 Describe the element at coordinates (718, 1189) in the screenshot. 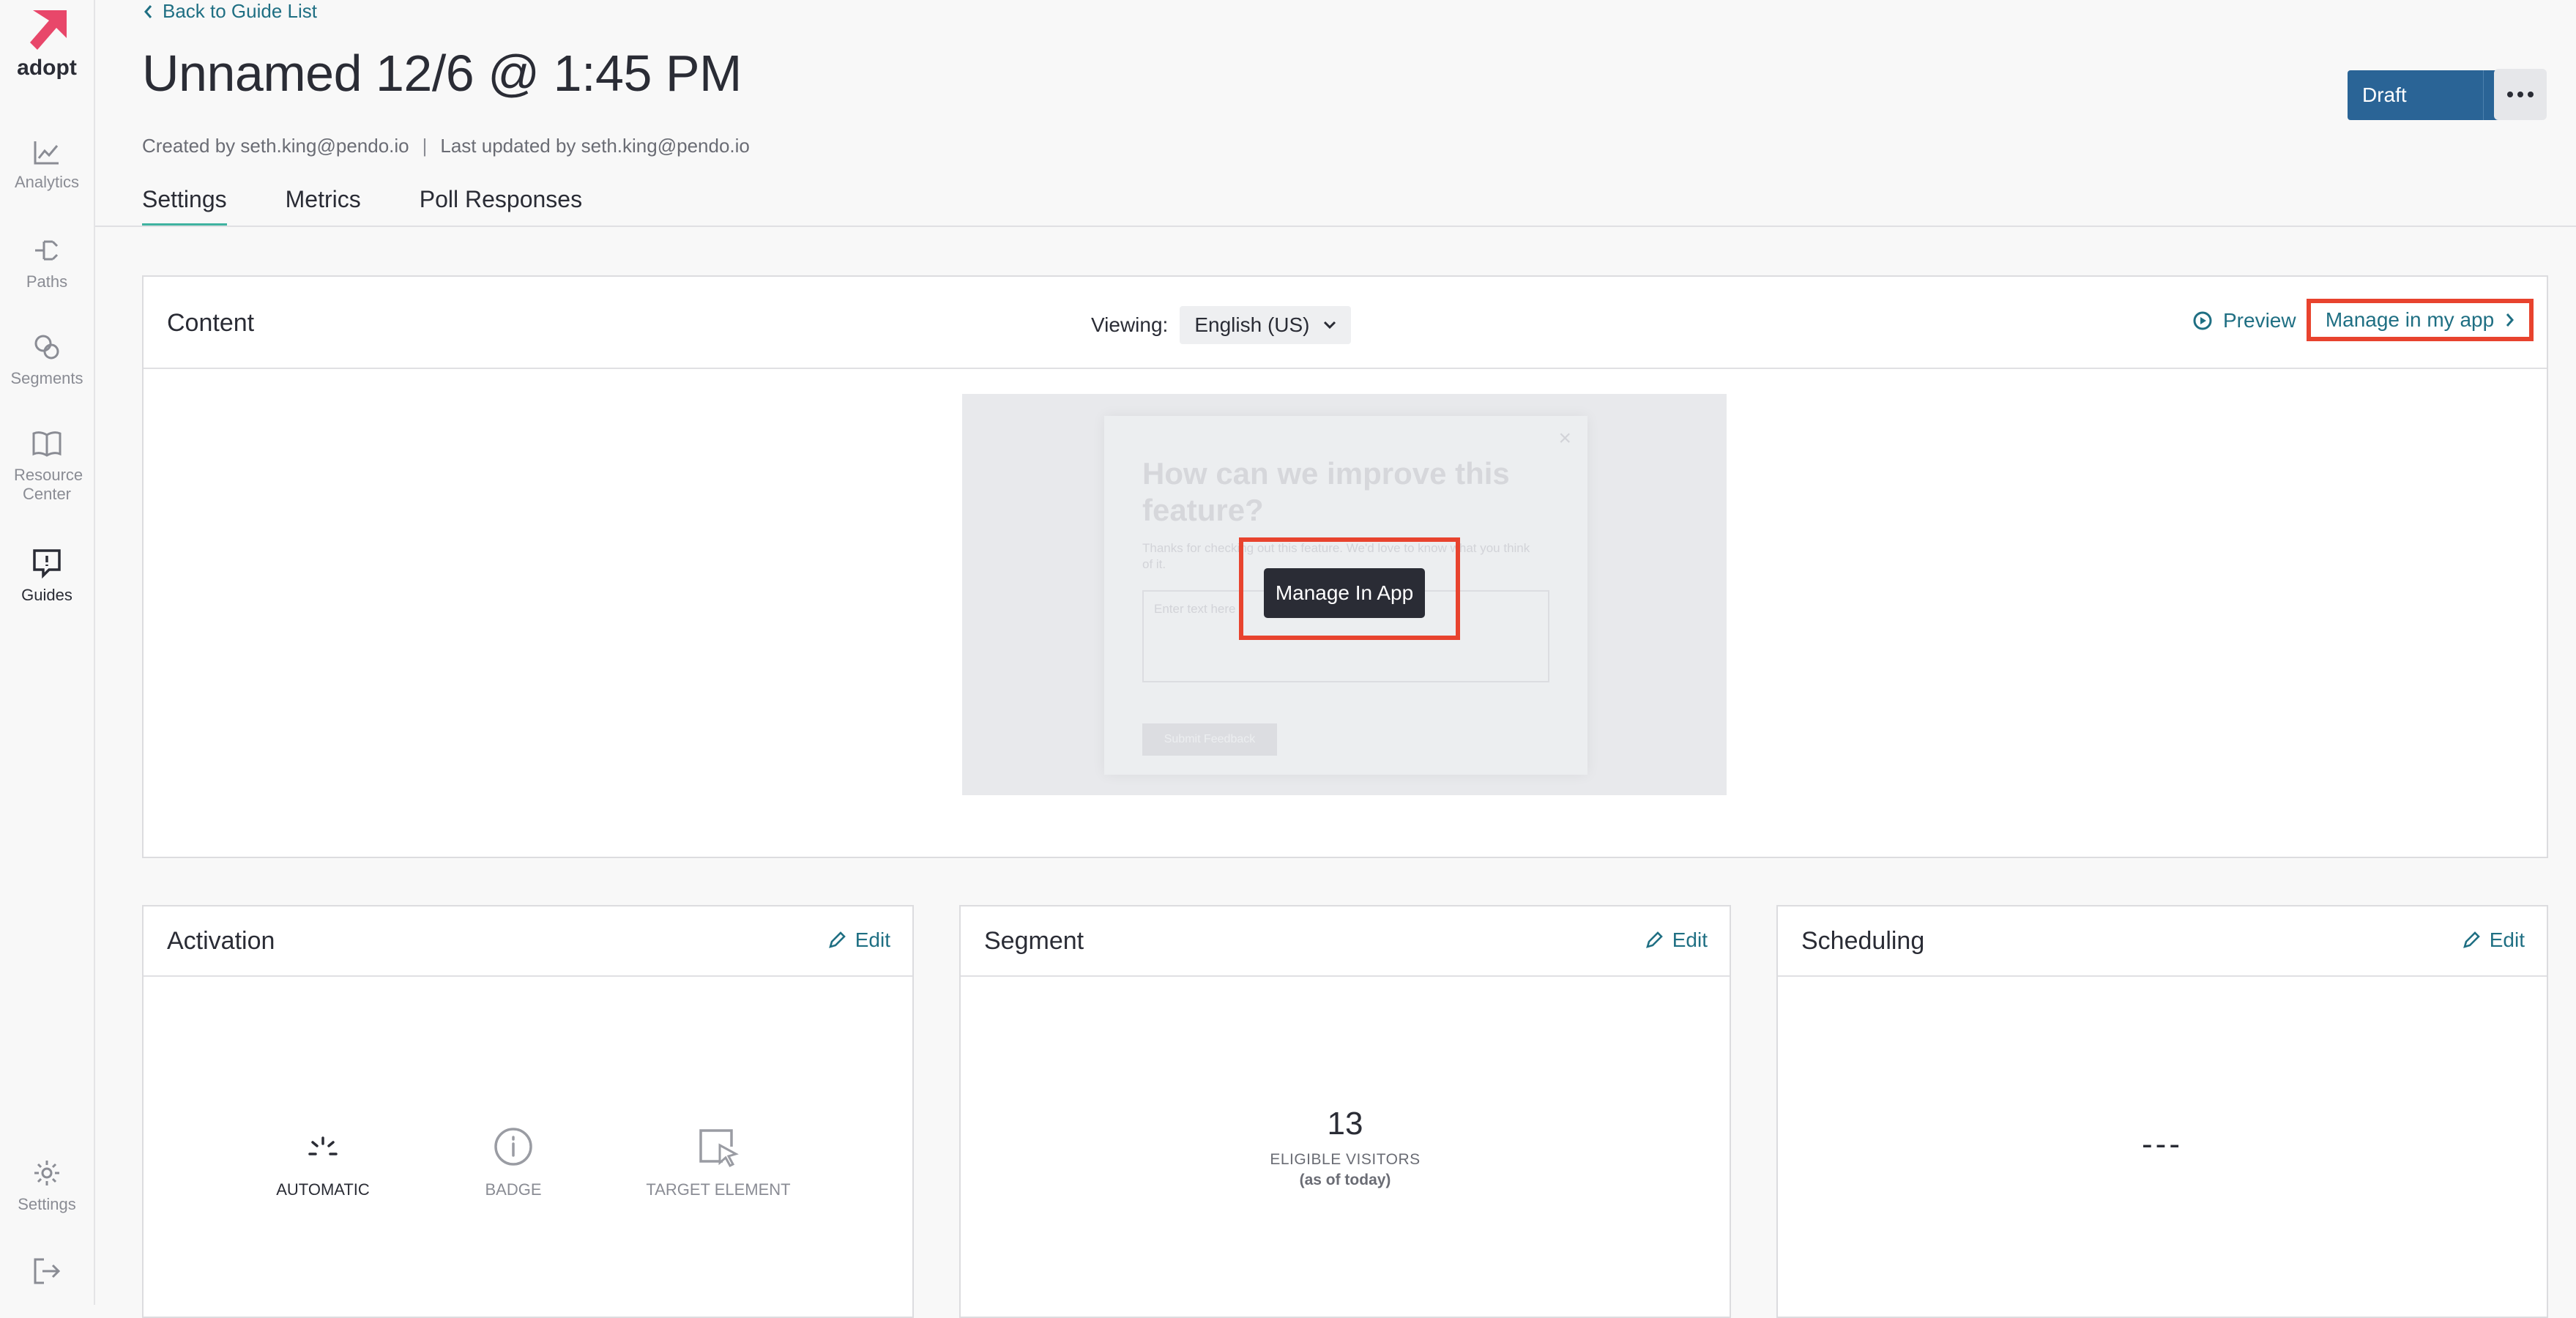

I see `activation-option-label: TARGET ELEMENT` at that location.